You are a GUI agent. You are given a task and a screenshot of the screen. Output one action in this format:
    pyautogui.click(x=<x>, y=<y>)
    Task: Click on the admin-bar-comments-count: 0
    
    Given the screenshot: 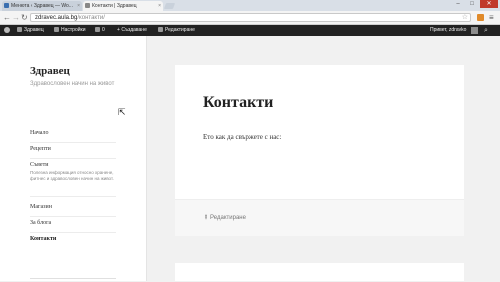 What is the action you would take?
    pyautogui.click(x=103, y=30)
    